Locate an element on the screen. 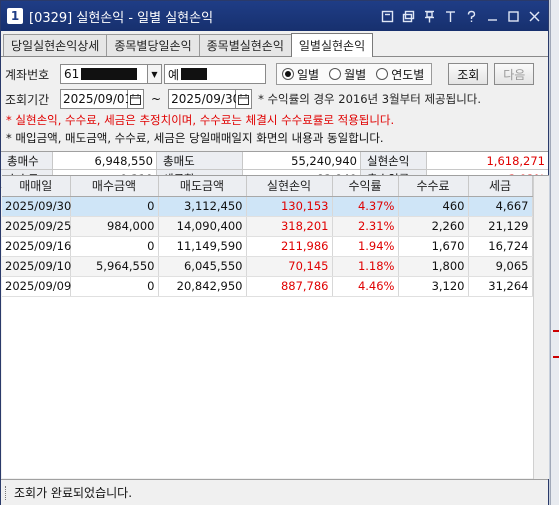 The height and width of the screenshot is (505, 559). radio-yearly-label: 연도별 is located at coordinates (408, 74).